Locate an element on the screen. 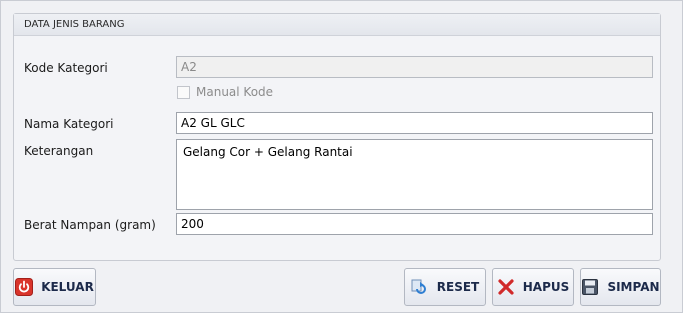 Image resolution: width=683 pixels, height=313 pixels. panel-title: DATA JENIS BARANG is located at coordinates (337, 25).